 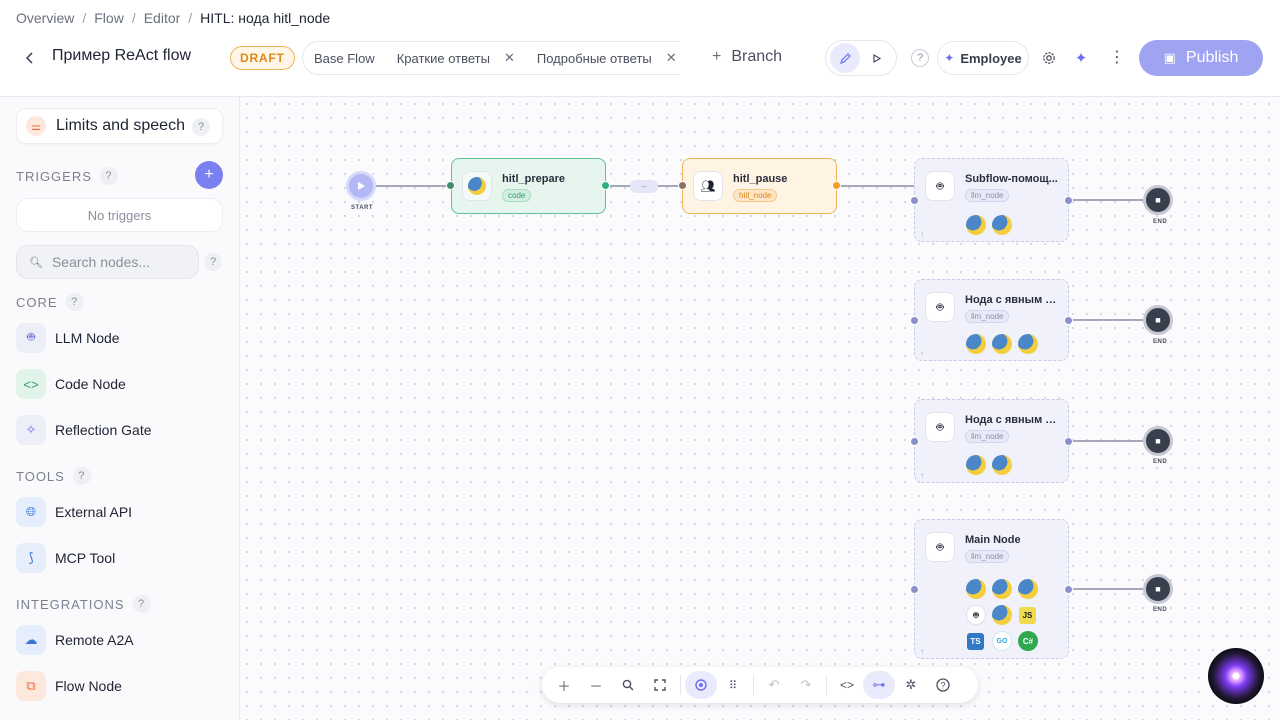 What do you see at coordinates (456, 58) in the screenshot?
I see `tab-short-answers: Краткие ответы ✕` at bounding box center [456, 58].